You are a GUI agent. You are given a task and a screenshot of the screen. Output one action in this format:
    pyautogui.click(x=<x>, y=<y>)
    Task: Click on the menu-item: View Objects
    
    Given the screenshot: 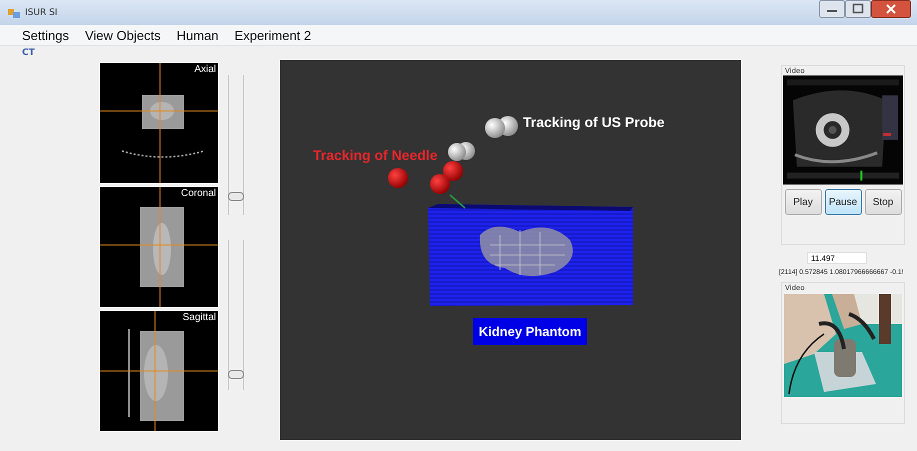 What is the action you would take?
    pyautogui.click(x=122, y=35)
    